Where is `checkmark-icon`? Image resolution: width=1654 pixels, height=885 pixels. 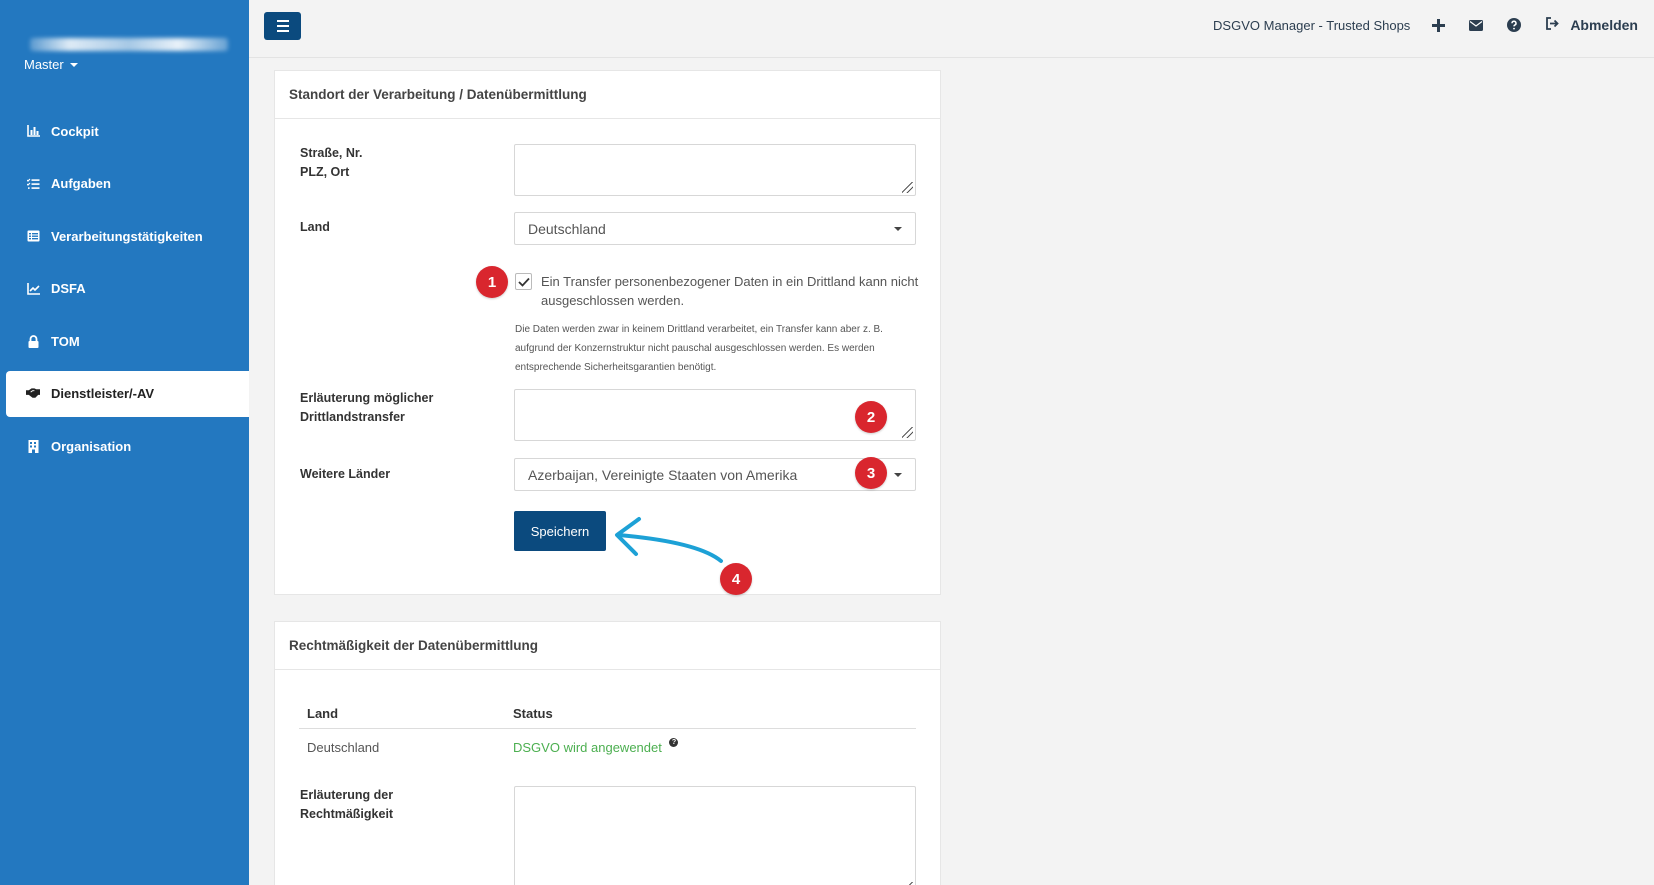 checkmark-icon is located at coordinates (523, 282).